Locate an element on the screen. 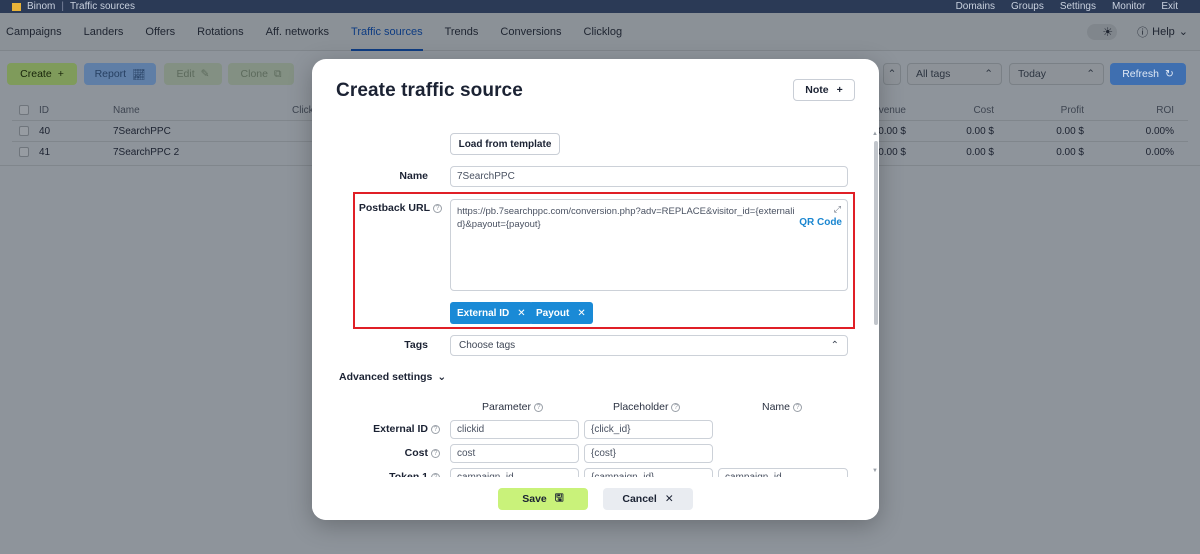 This screenshot has height=554, width=1200. tab-campaigns: Campaigns is located at coordinates (36, 32).